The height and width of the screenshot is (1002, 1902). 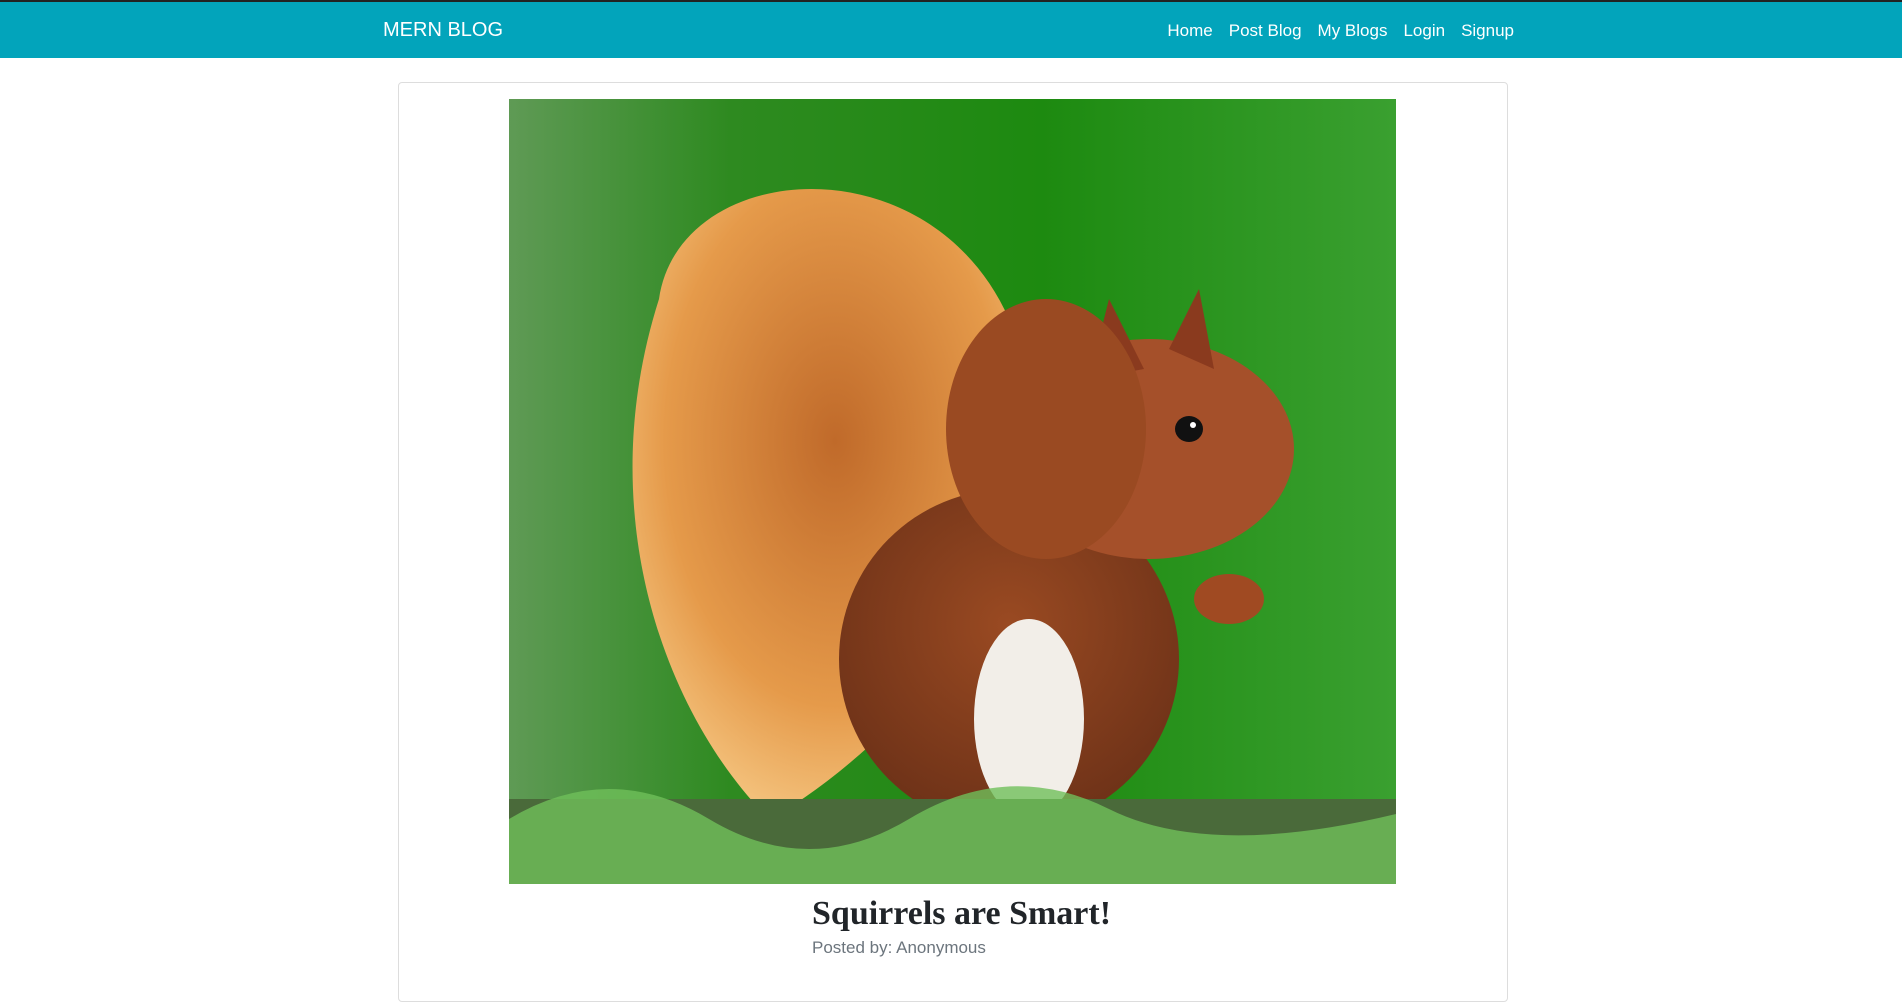 What do you see at coordinates (962, 913) in the screenshot?
I see `post-title: Squirrels are Smart!` at bounding box center [962, 913].